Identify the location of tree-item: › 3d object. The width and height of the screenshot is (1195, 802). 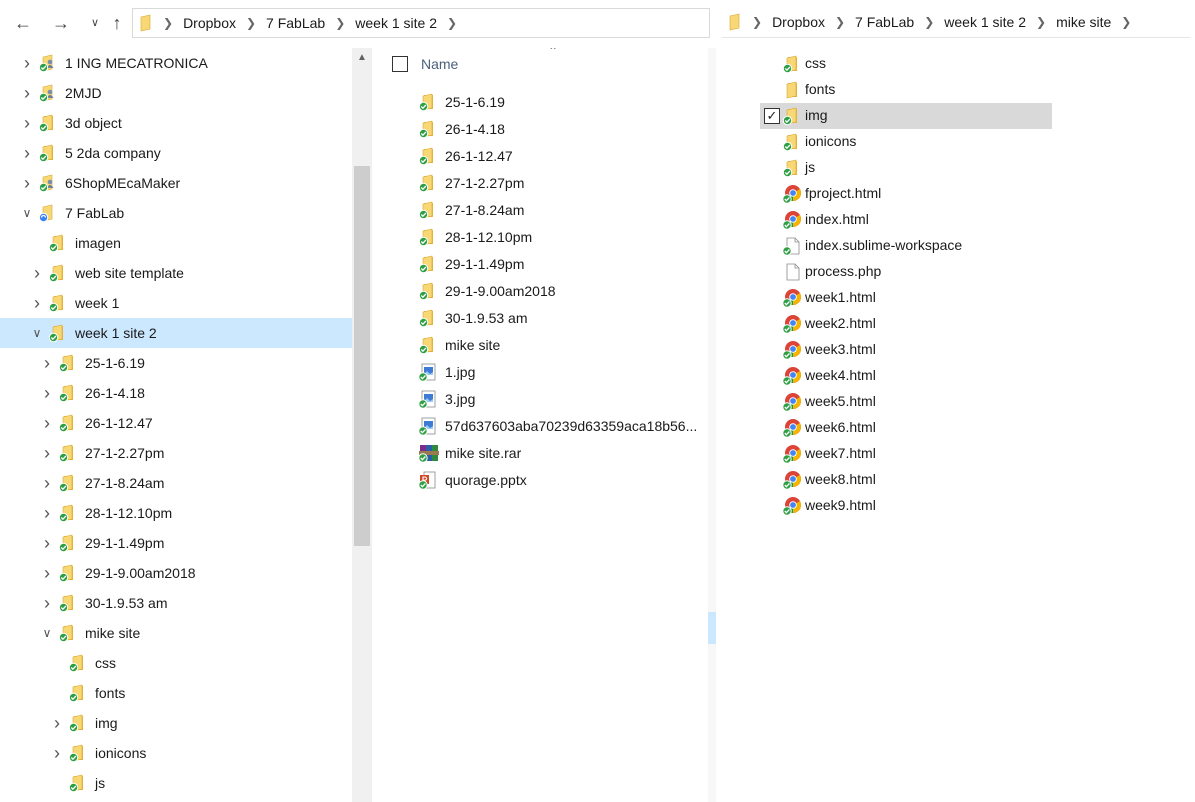
(176, 123).